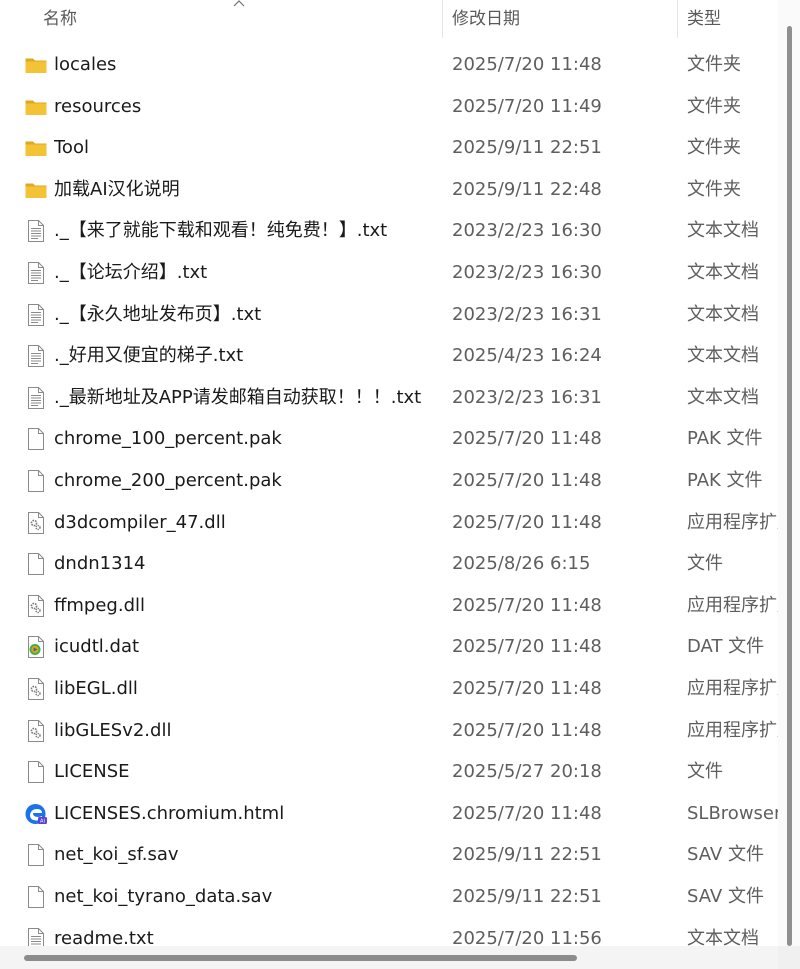 Image resolution: width=800 pixels, height=969 pixels. Describe the element at coordinates (36, 647) in the screenshot. I see `media-file-icon` at that location.